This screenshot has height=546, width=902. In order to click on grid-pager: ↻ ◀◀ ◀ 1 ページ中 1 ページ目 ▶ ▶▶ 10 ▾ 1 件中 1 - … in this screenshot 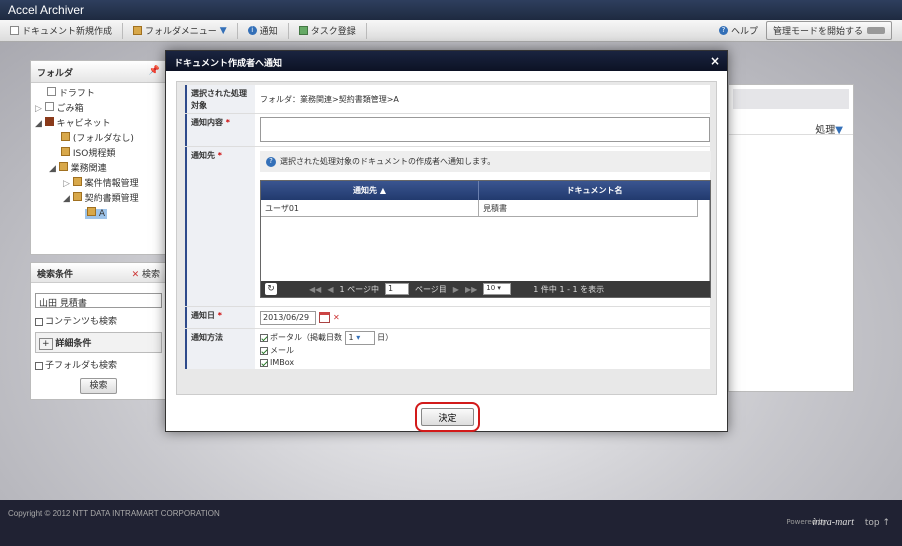, I will do `click(485, 289)`.